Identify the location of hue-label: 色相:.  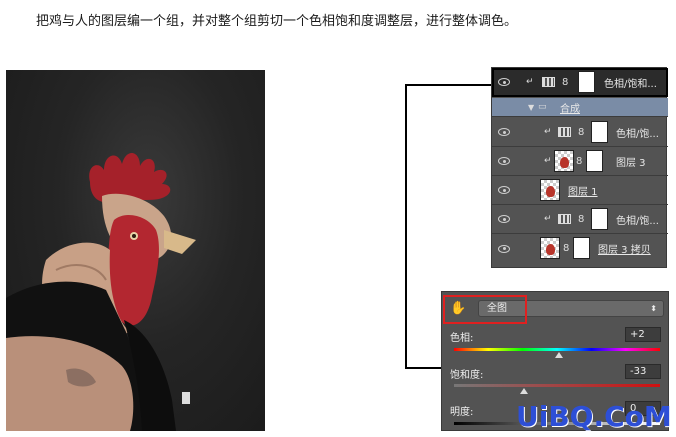
(462, 338).